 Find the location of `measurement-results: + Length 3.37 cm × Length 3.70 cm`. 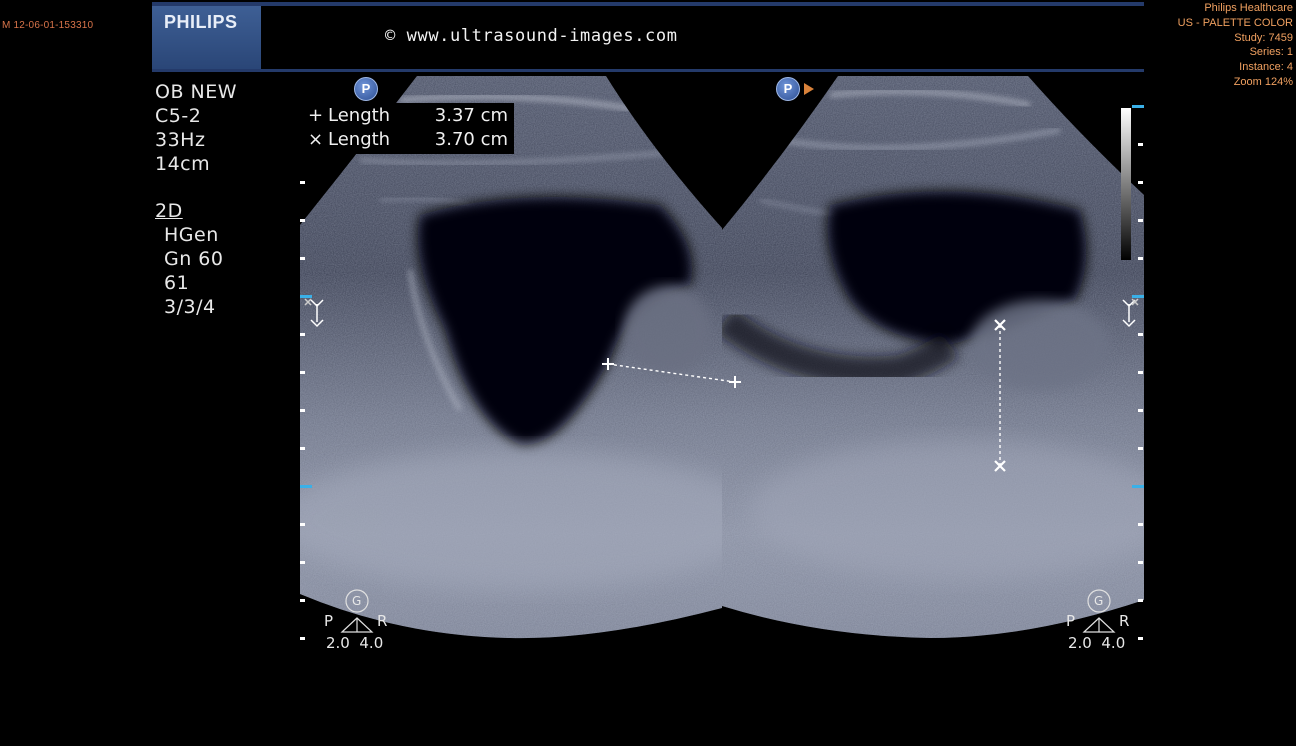

measurement-results: + Length 3.37 cm × Length 3.70 cm is located at coordinates (407, 128).